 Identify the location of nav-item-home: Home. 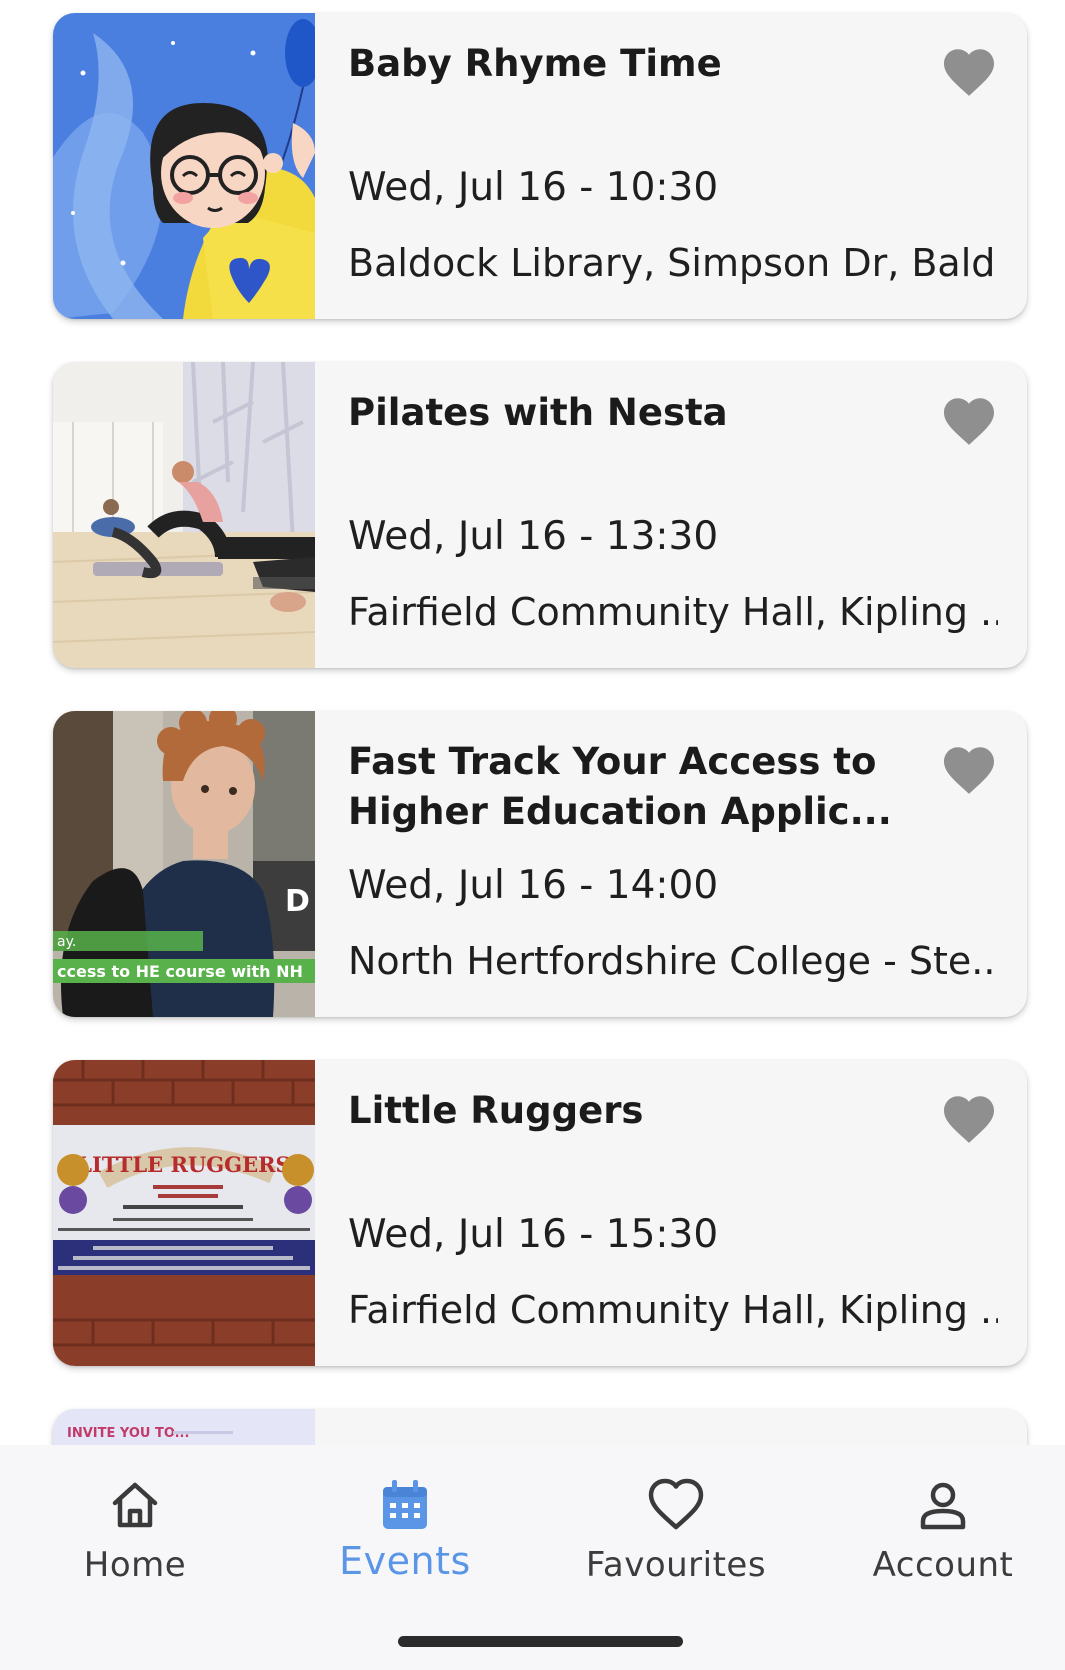
(135, 1520).